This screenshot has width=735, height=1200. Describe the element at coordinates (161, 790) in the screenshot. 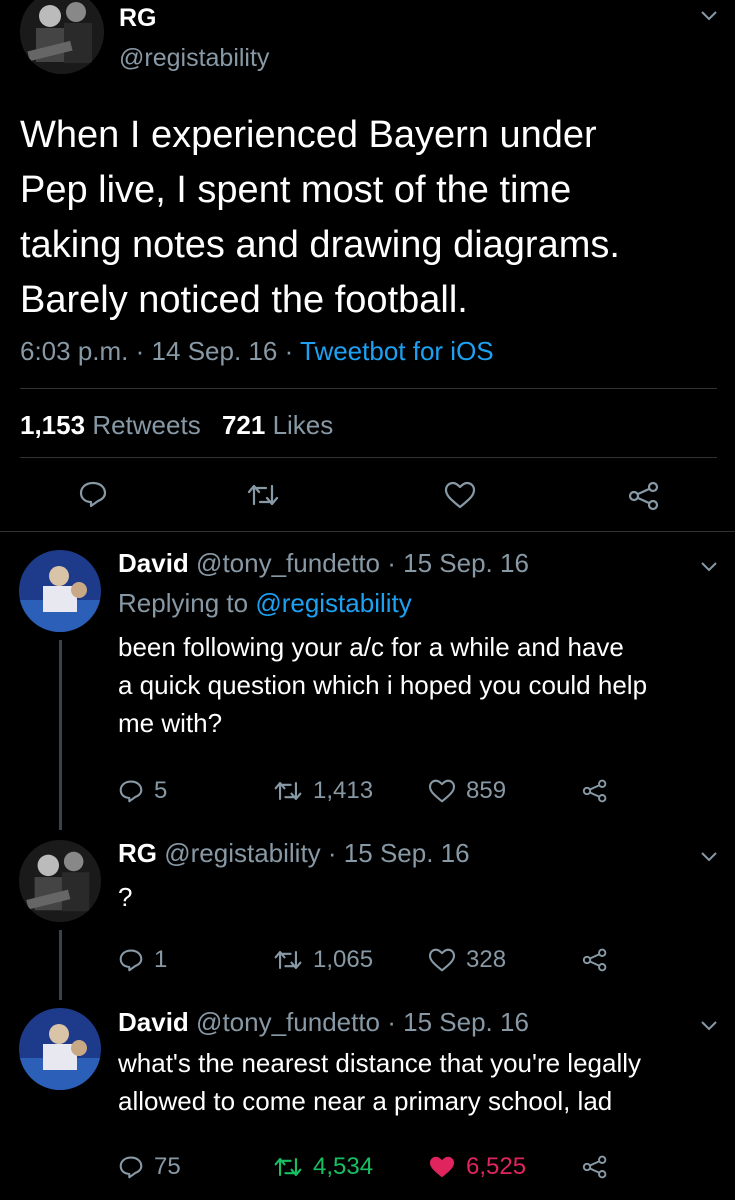

I see `reply-count: 5` at that location.